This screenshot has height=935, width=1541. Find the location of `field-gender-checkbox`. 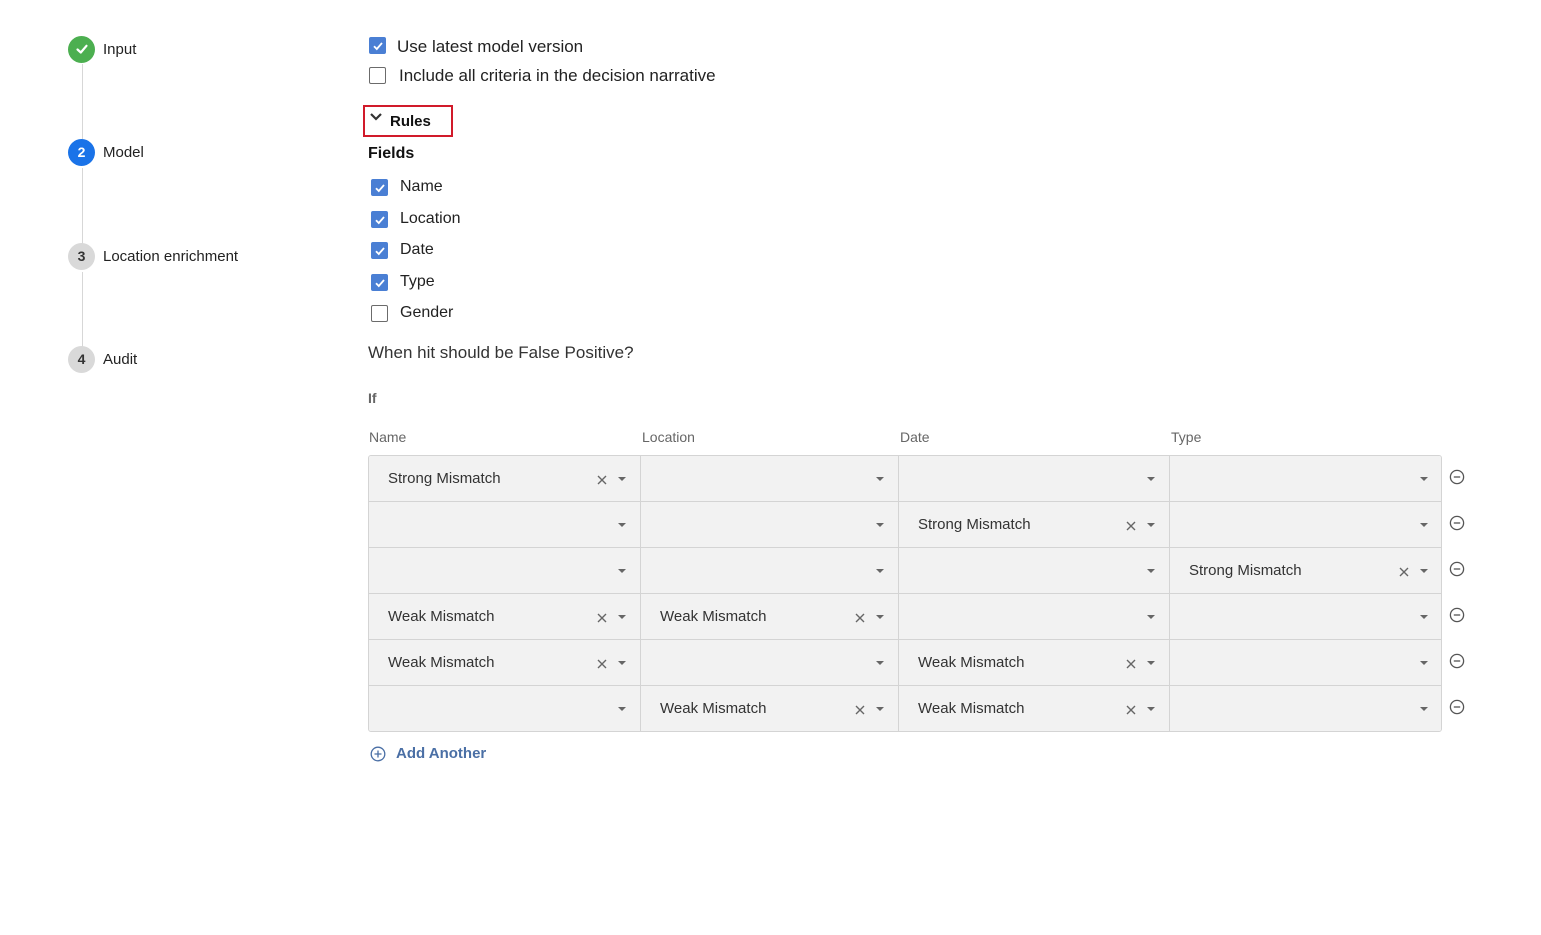

field-gender-checkbox is located at coordinates (379, 313).